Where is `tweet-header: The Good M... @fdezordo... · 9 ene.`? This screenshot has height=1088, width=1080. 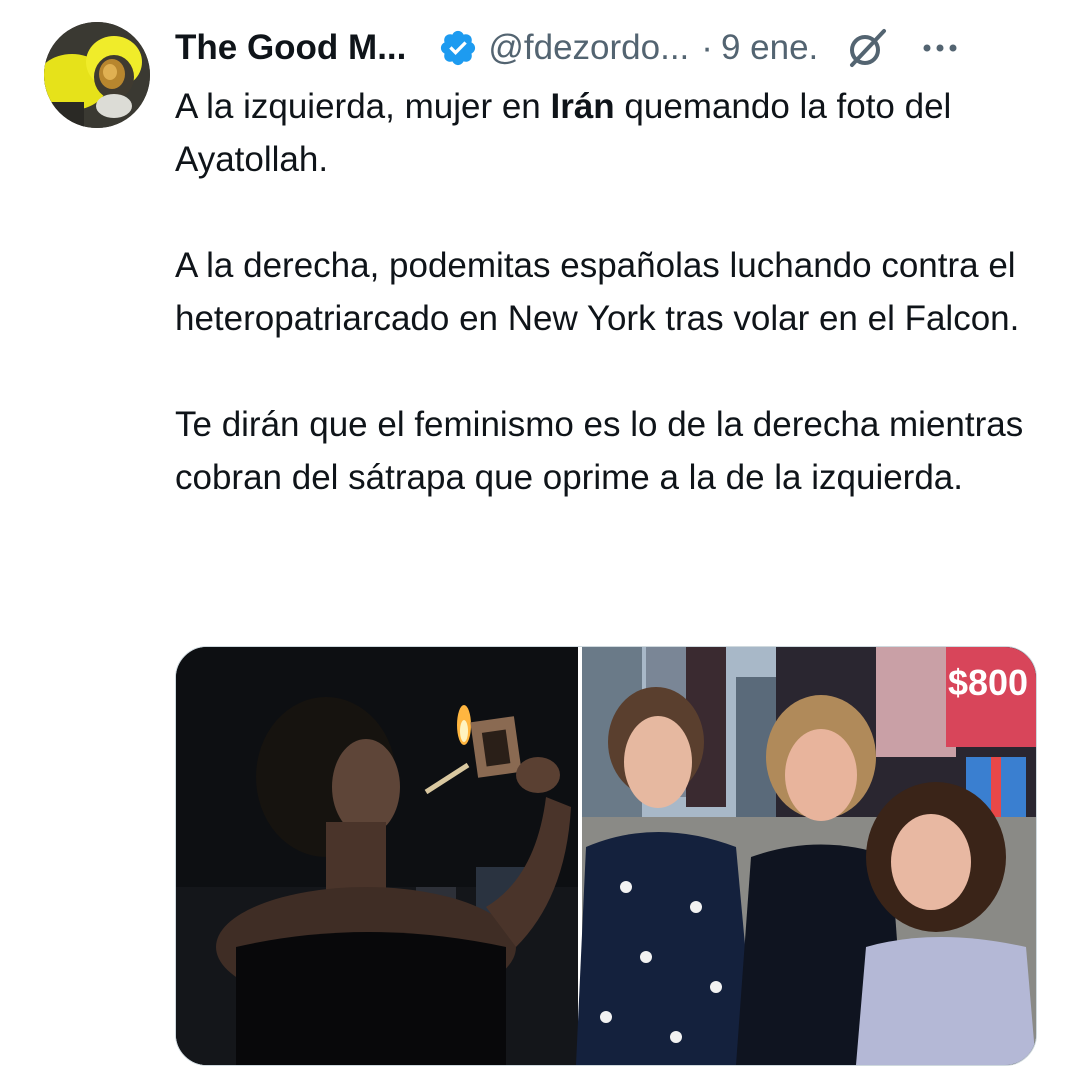 tweet-header: The Good M... @fdezordo... · 9 ene. is located at coordinates (607, 48).